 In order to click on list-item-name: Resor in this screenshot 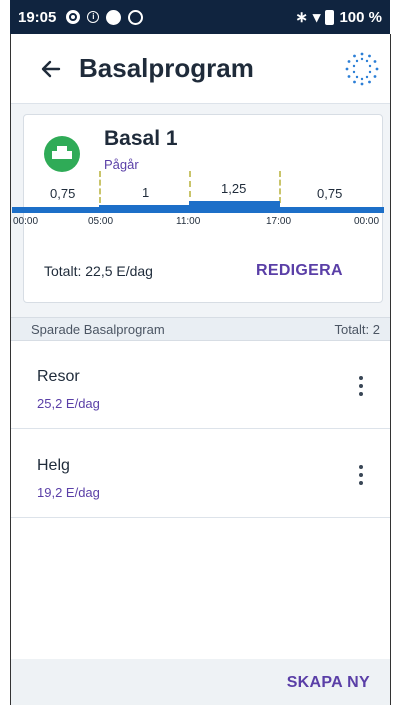, I will do `click(58, 376)`.